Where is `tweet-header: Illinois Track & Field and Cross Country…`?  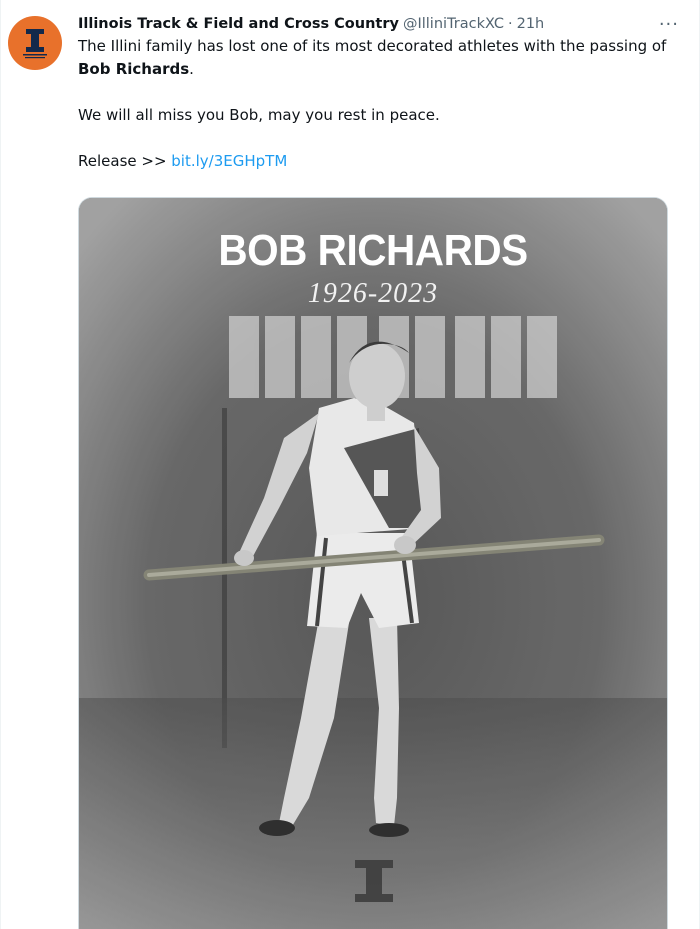 tweet-header: Illinois Track & Field and Cross Country… is located at coordinates (373, 24).